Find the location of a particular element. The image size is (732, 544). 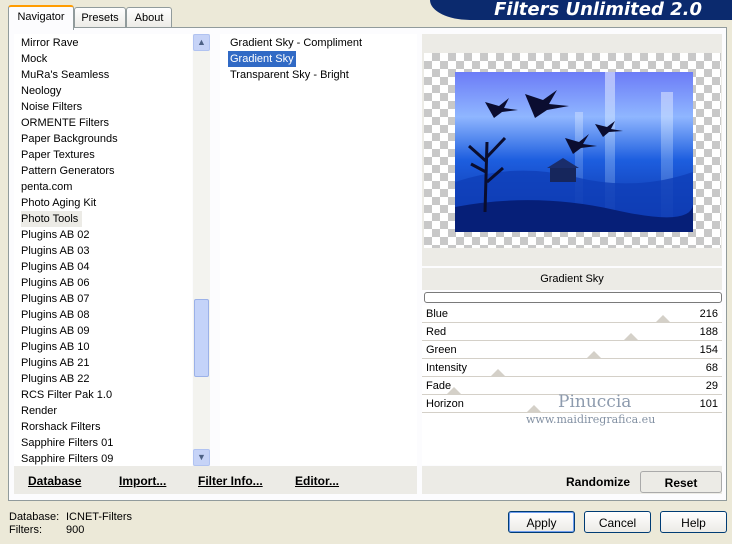

category-item: Noise Filters is located at coordinates (51, 107).